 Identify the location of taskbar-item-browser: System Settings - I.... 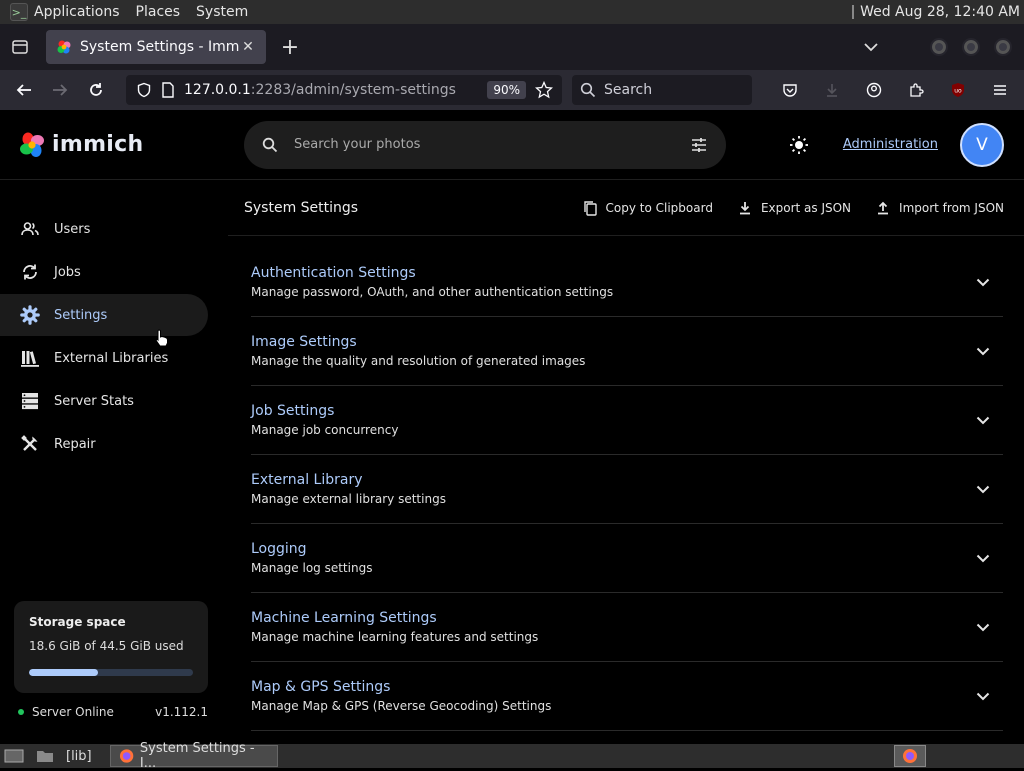
(193, 756).